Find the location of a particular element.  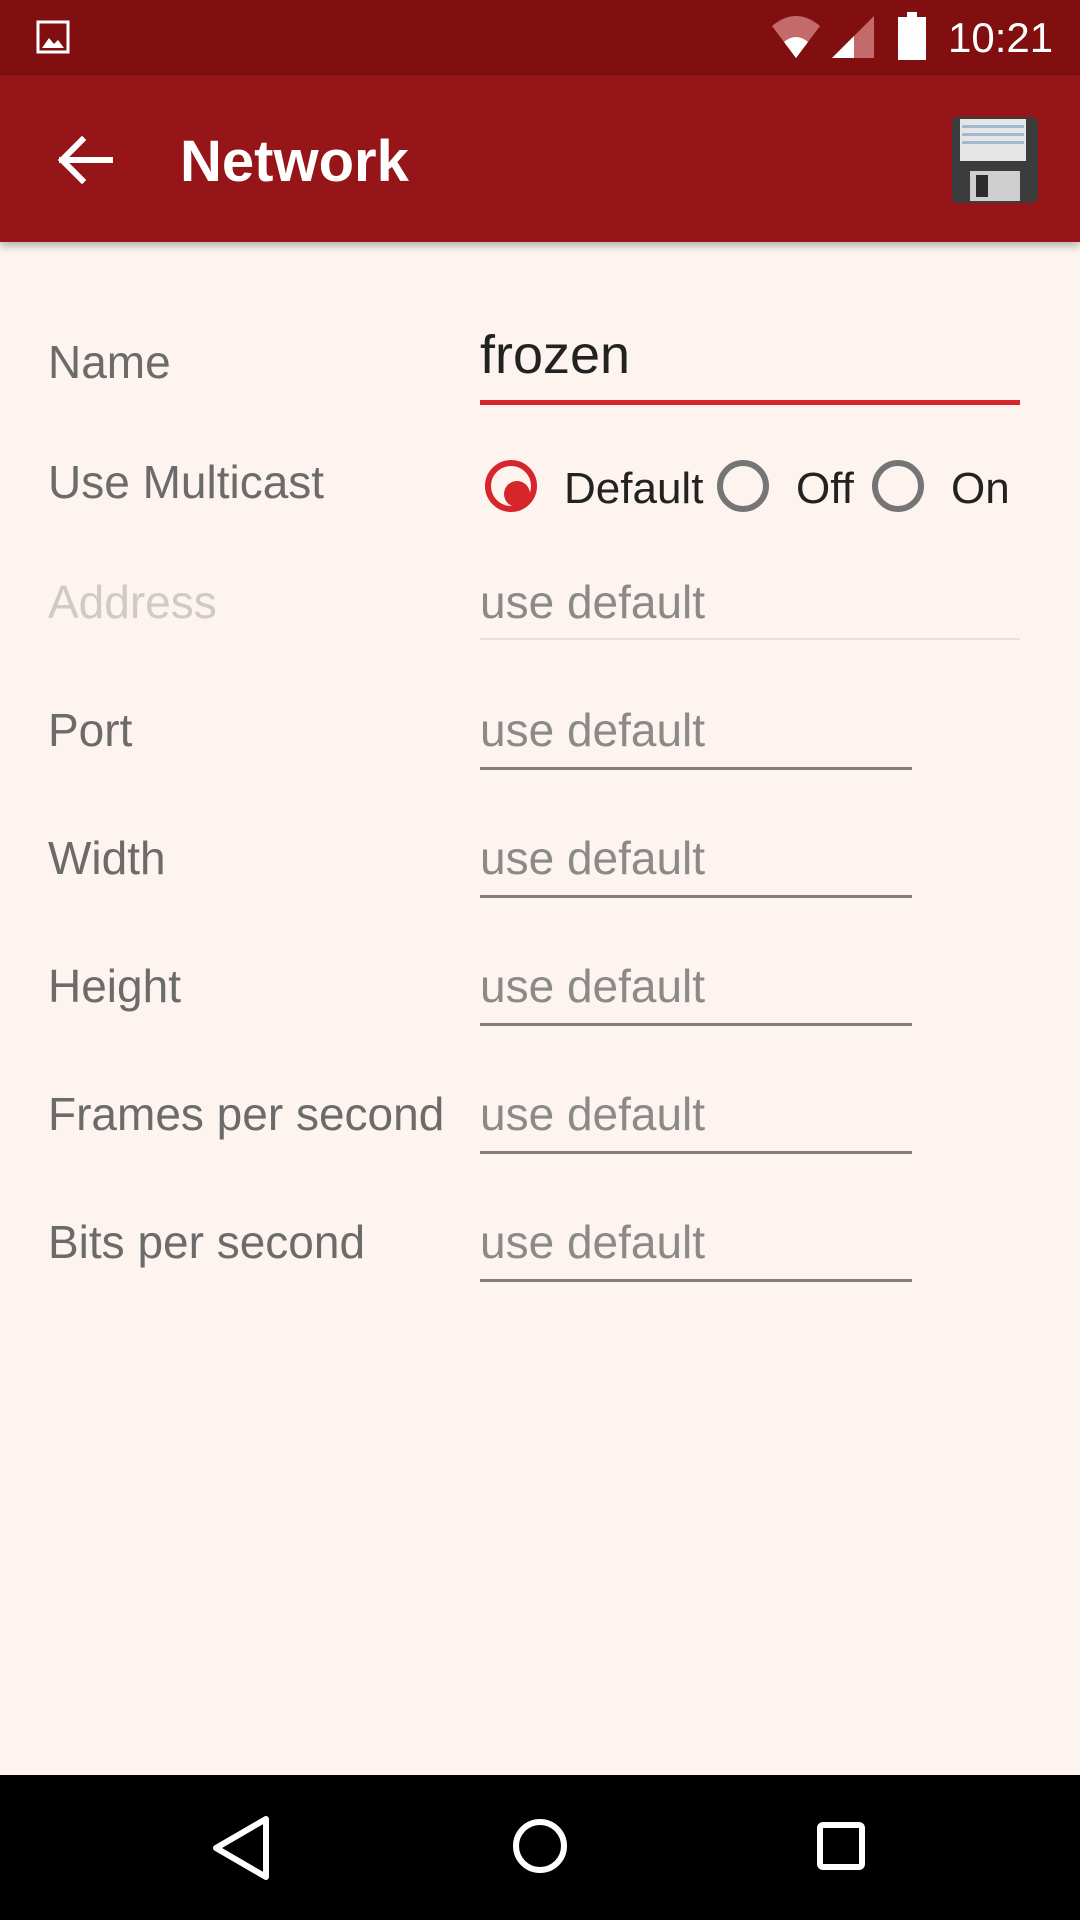

name-input-underline is located at coordinates (750, 402).